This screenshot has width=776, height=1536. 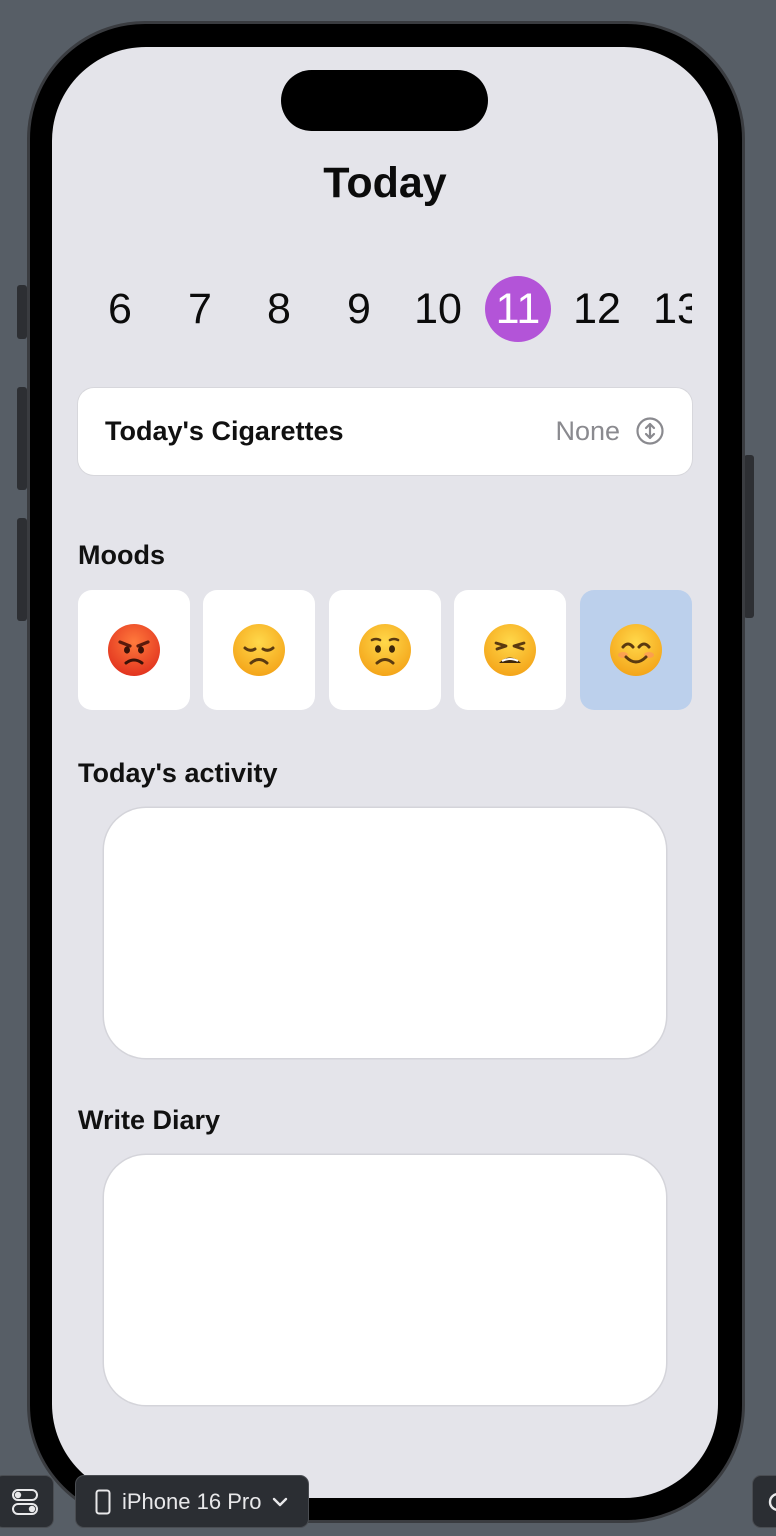 I want to click on day-6: 6, so click(x=120, y=309).